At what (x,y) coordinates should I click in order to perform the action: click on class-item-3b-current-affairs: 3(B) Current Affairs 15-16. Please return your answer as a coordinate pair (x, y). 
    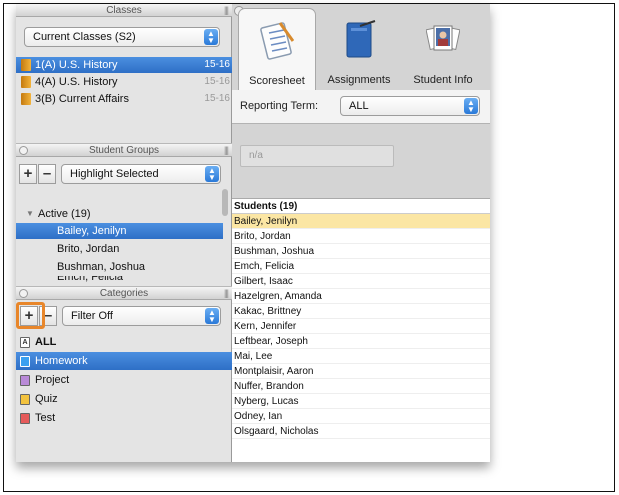
    Looking at the image, I should click on (124, 99).